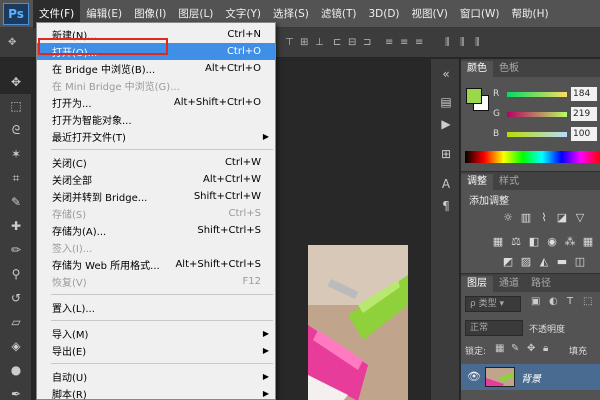  What do you see at coordinates (515, 348) in the screenshot?
I see `lock-pixels-icon: ✎` at bounding box center [515, 348].